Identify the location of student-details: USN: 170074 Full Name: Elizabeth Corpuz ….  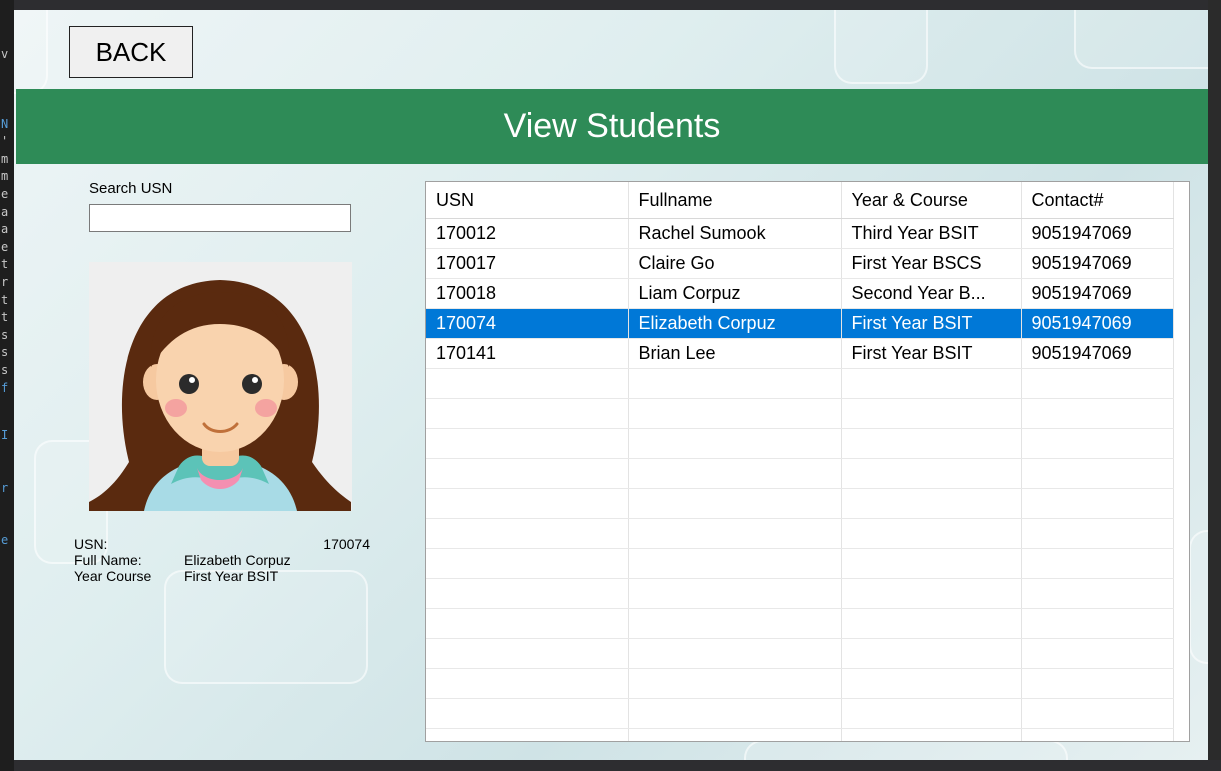
(222, 560).